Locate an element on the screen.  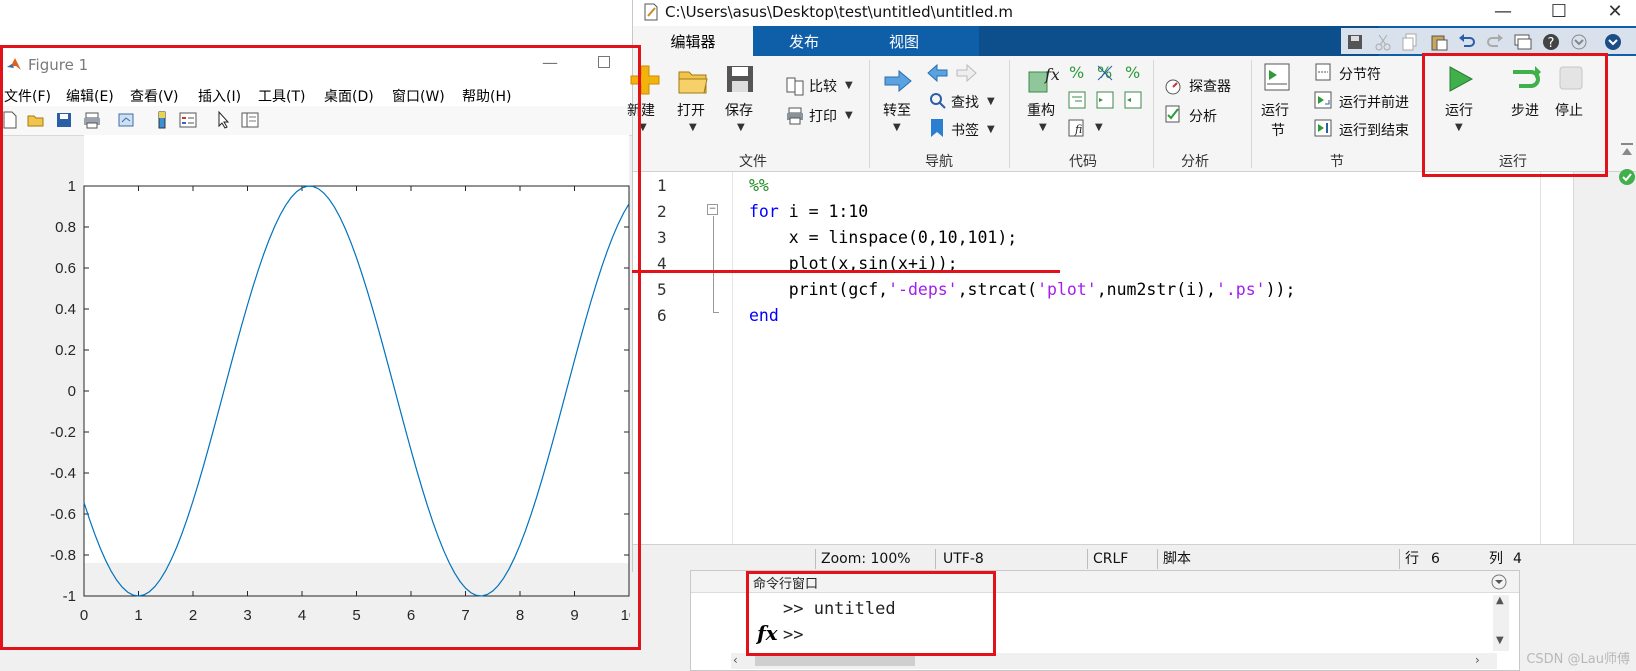
code-line-6: end is located at coordinates (764, 315).